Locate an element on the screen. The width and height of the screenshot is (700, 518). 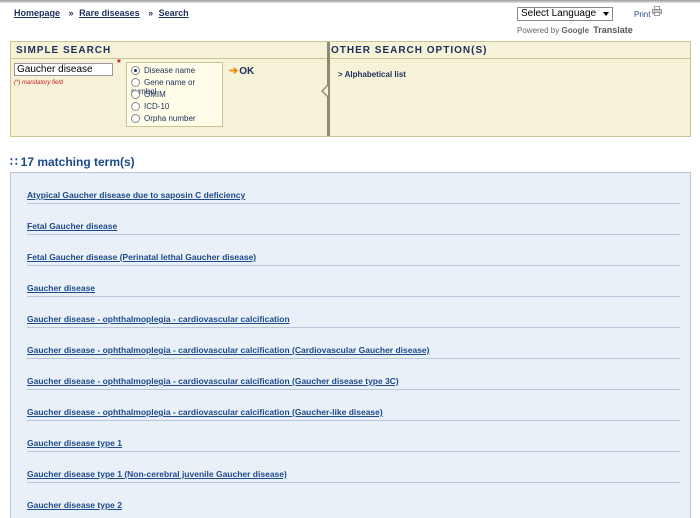
radio-label: Disease name is located at coordinates (170, 70).